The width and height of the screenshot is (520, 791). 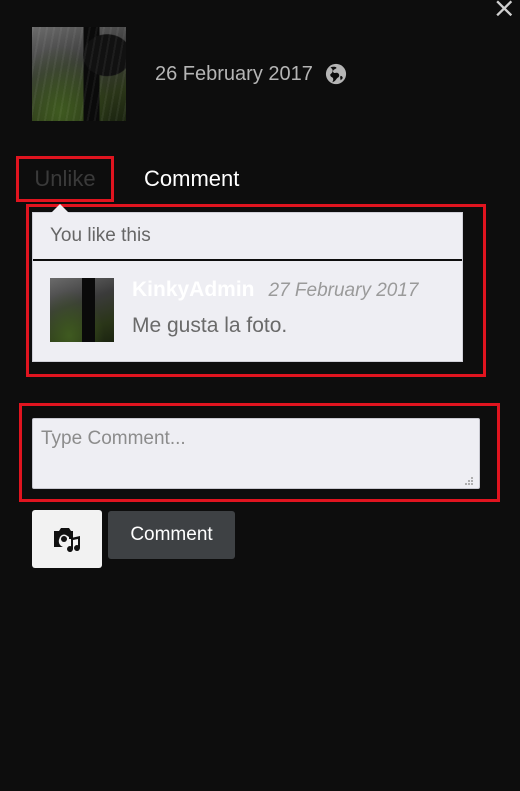 I want to click on media-upload-button, so click(x=67, y=539).